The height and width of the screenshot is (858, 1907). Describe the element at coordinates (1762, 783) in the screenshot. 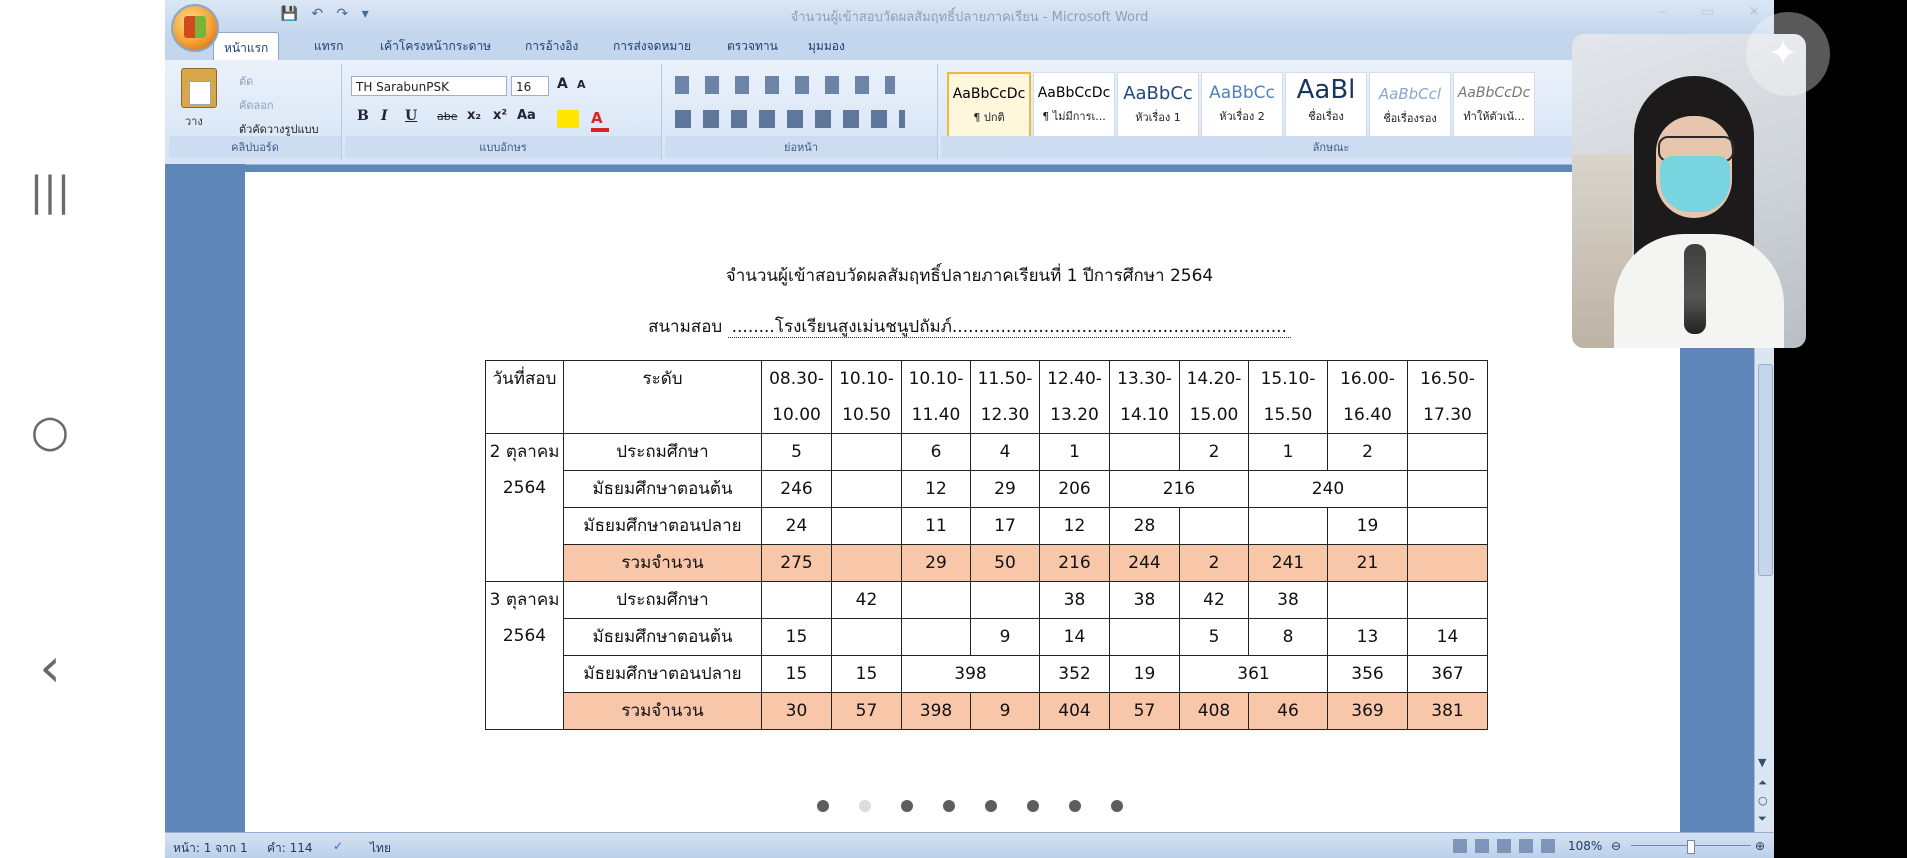

I see `prev-page-icon: ⏶` at that location.